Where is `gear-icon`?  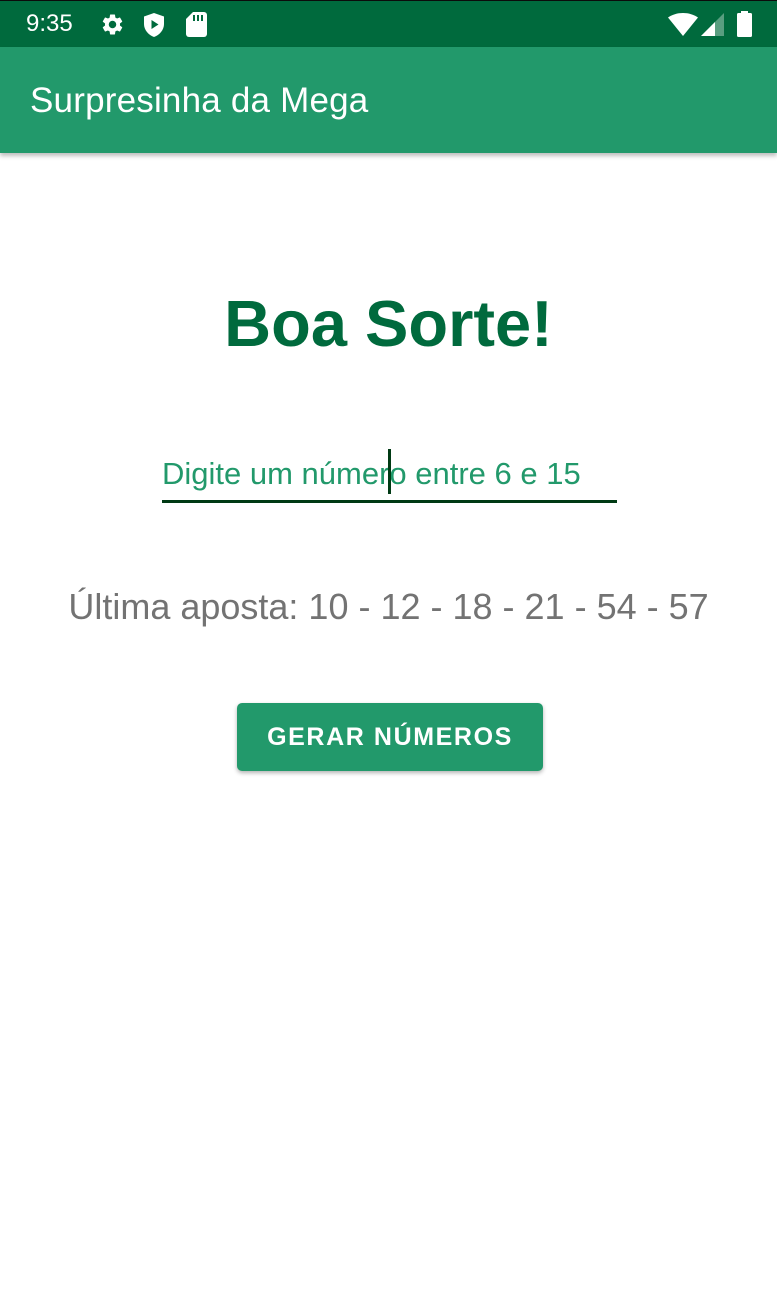 gear-icon is located at coordinates (112, 24).